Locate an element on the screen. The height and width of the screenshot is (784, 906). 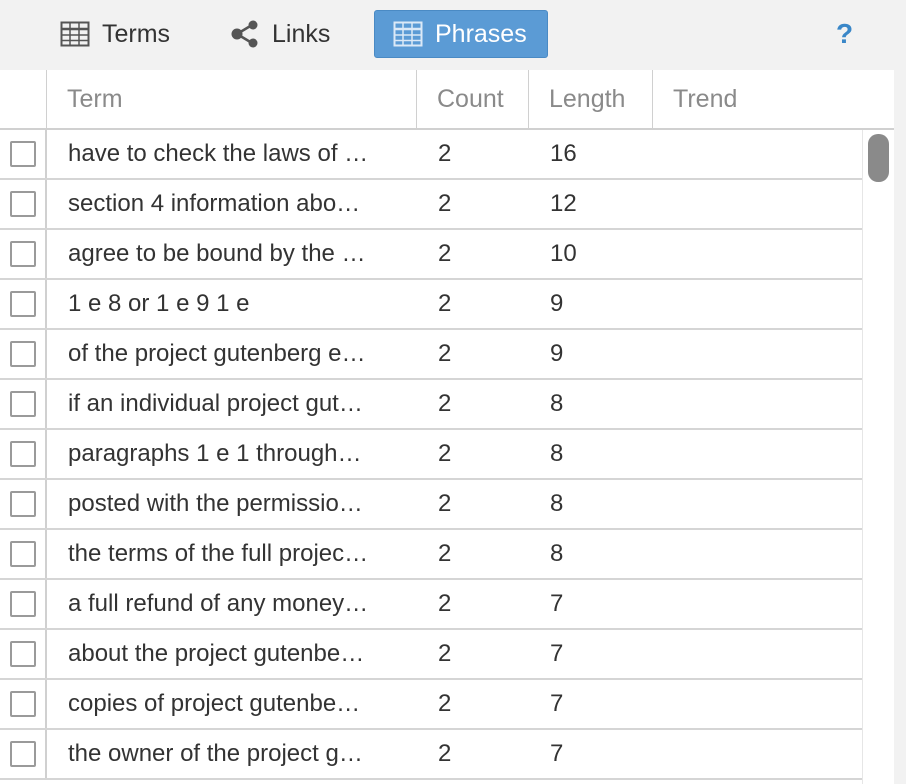
header-checkbox-column is located at coordinates (23, 99).